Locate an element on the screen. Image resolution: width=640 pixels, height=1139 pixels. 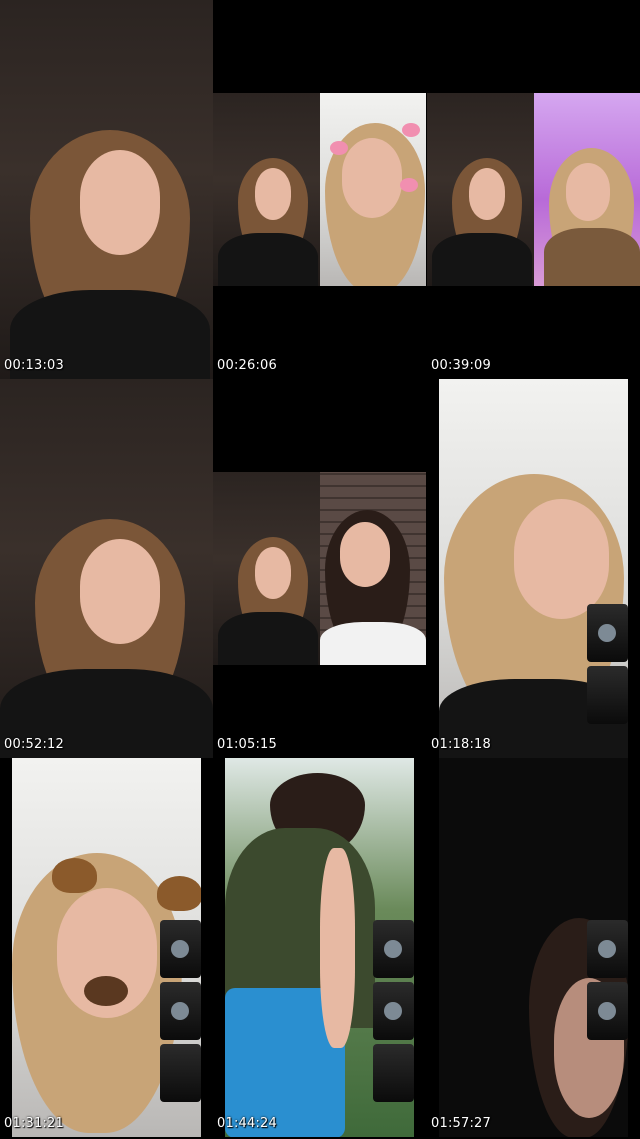
hand is located at coordinates (337, 948).